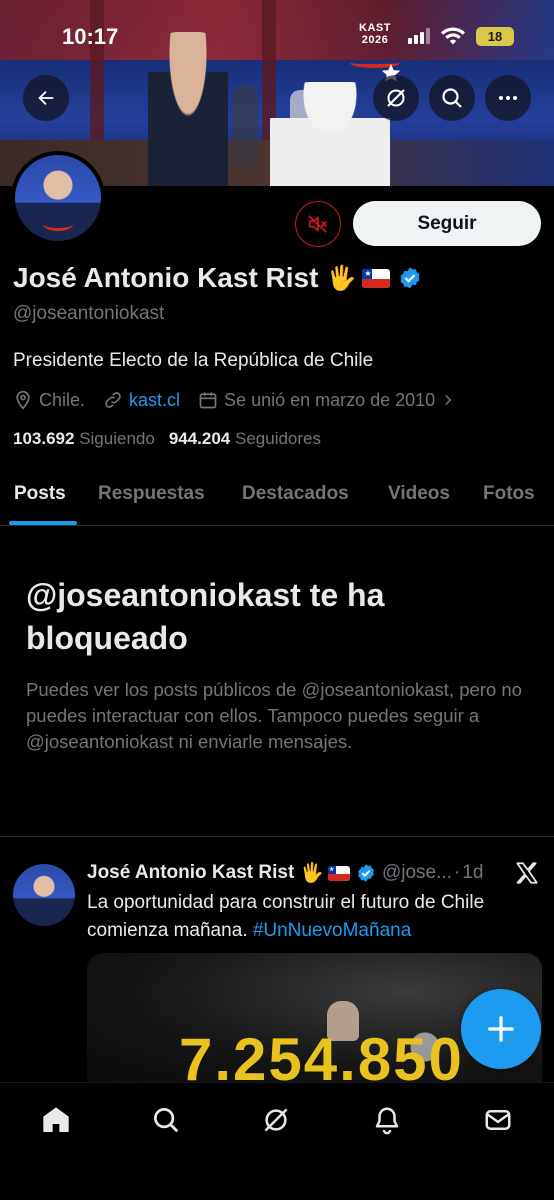  I want to click on x-logo-icon, so click(527, 873).